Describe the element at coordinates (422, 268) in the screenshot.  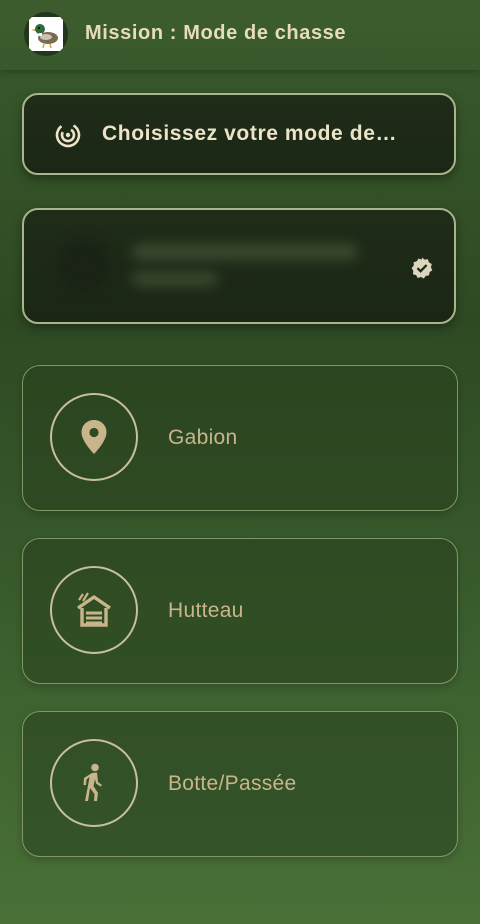
I see `verified-badge-icon` at that location.